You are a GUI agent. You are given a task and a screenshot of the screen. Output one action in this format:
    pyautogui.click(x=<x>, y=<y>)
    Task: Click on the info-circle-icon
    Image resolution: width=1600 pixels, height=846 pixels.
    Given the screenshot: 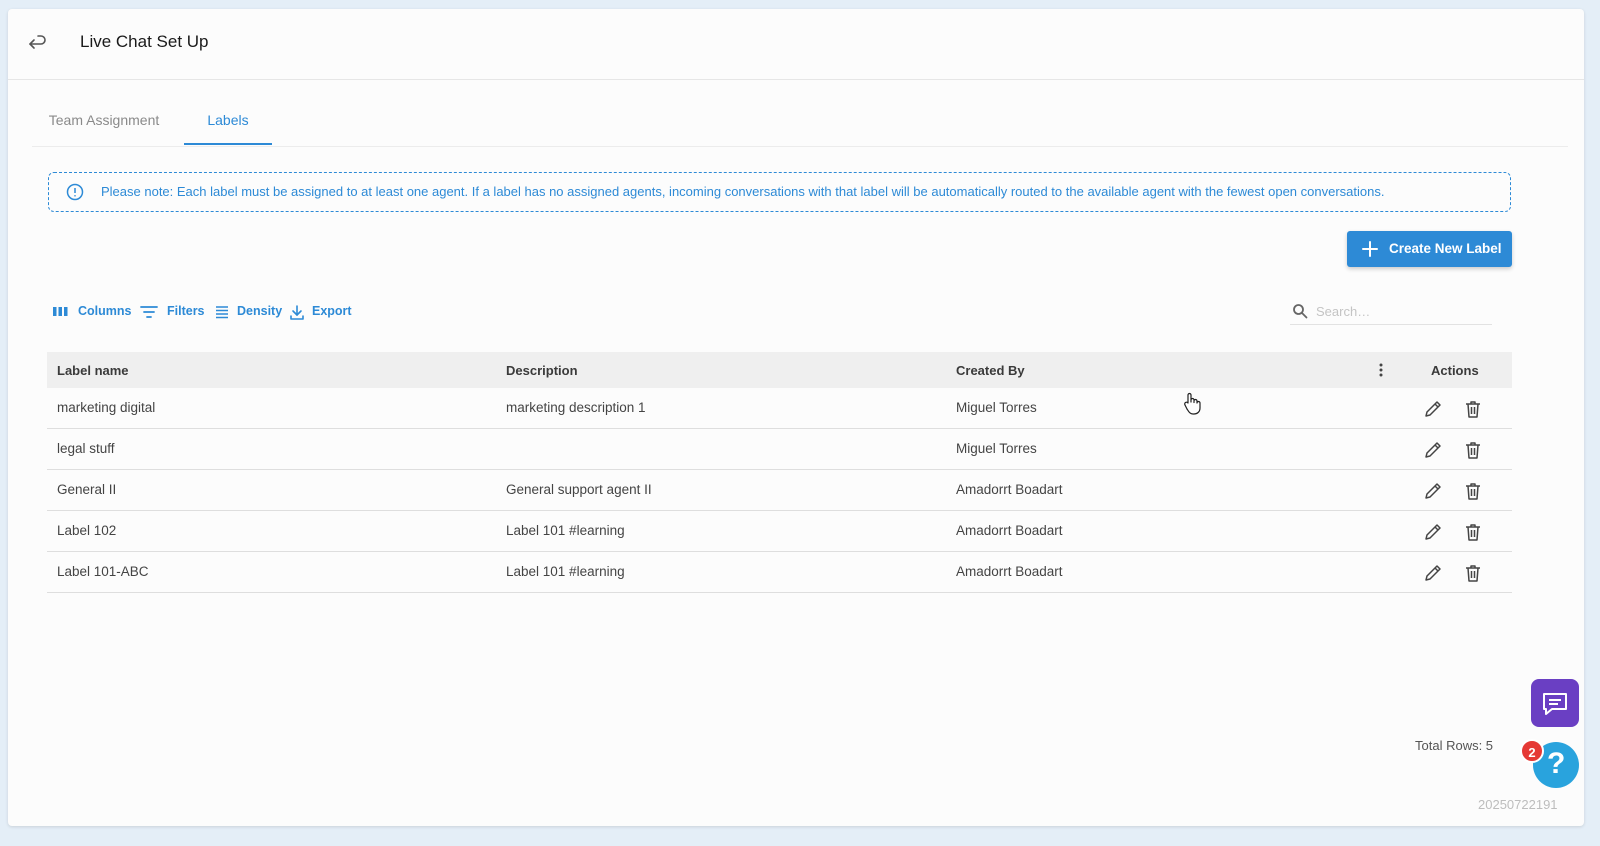 What is the action you would take?
    pyautogui.click(x=75, y=192)
    